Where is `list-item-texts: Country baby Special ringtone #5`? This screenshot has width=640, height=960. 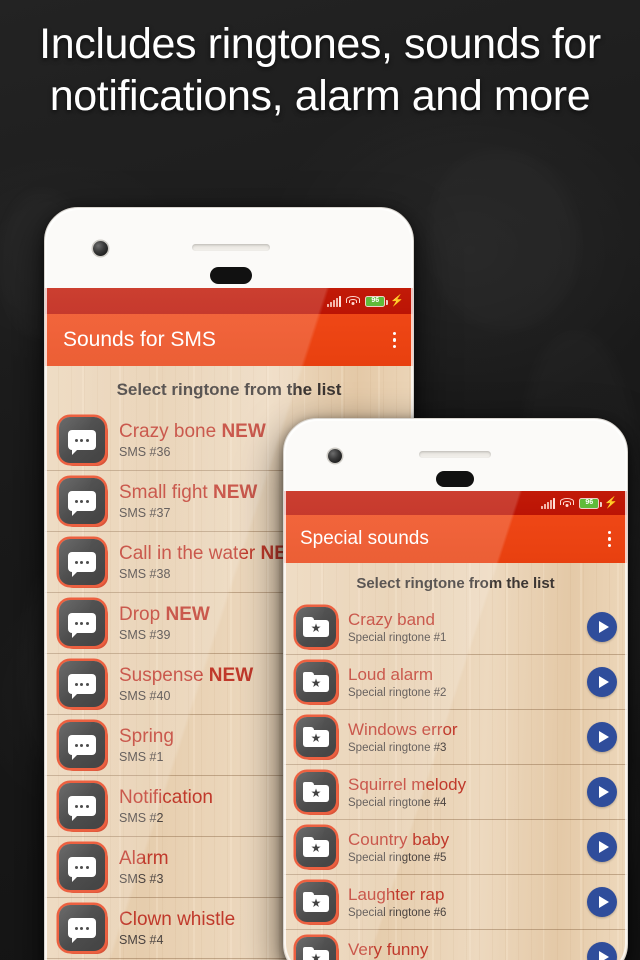 list-item-texts: Country baby Special ringtone #5 is located at coordinates (467, 847).